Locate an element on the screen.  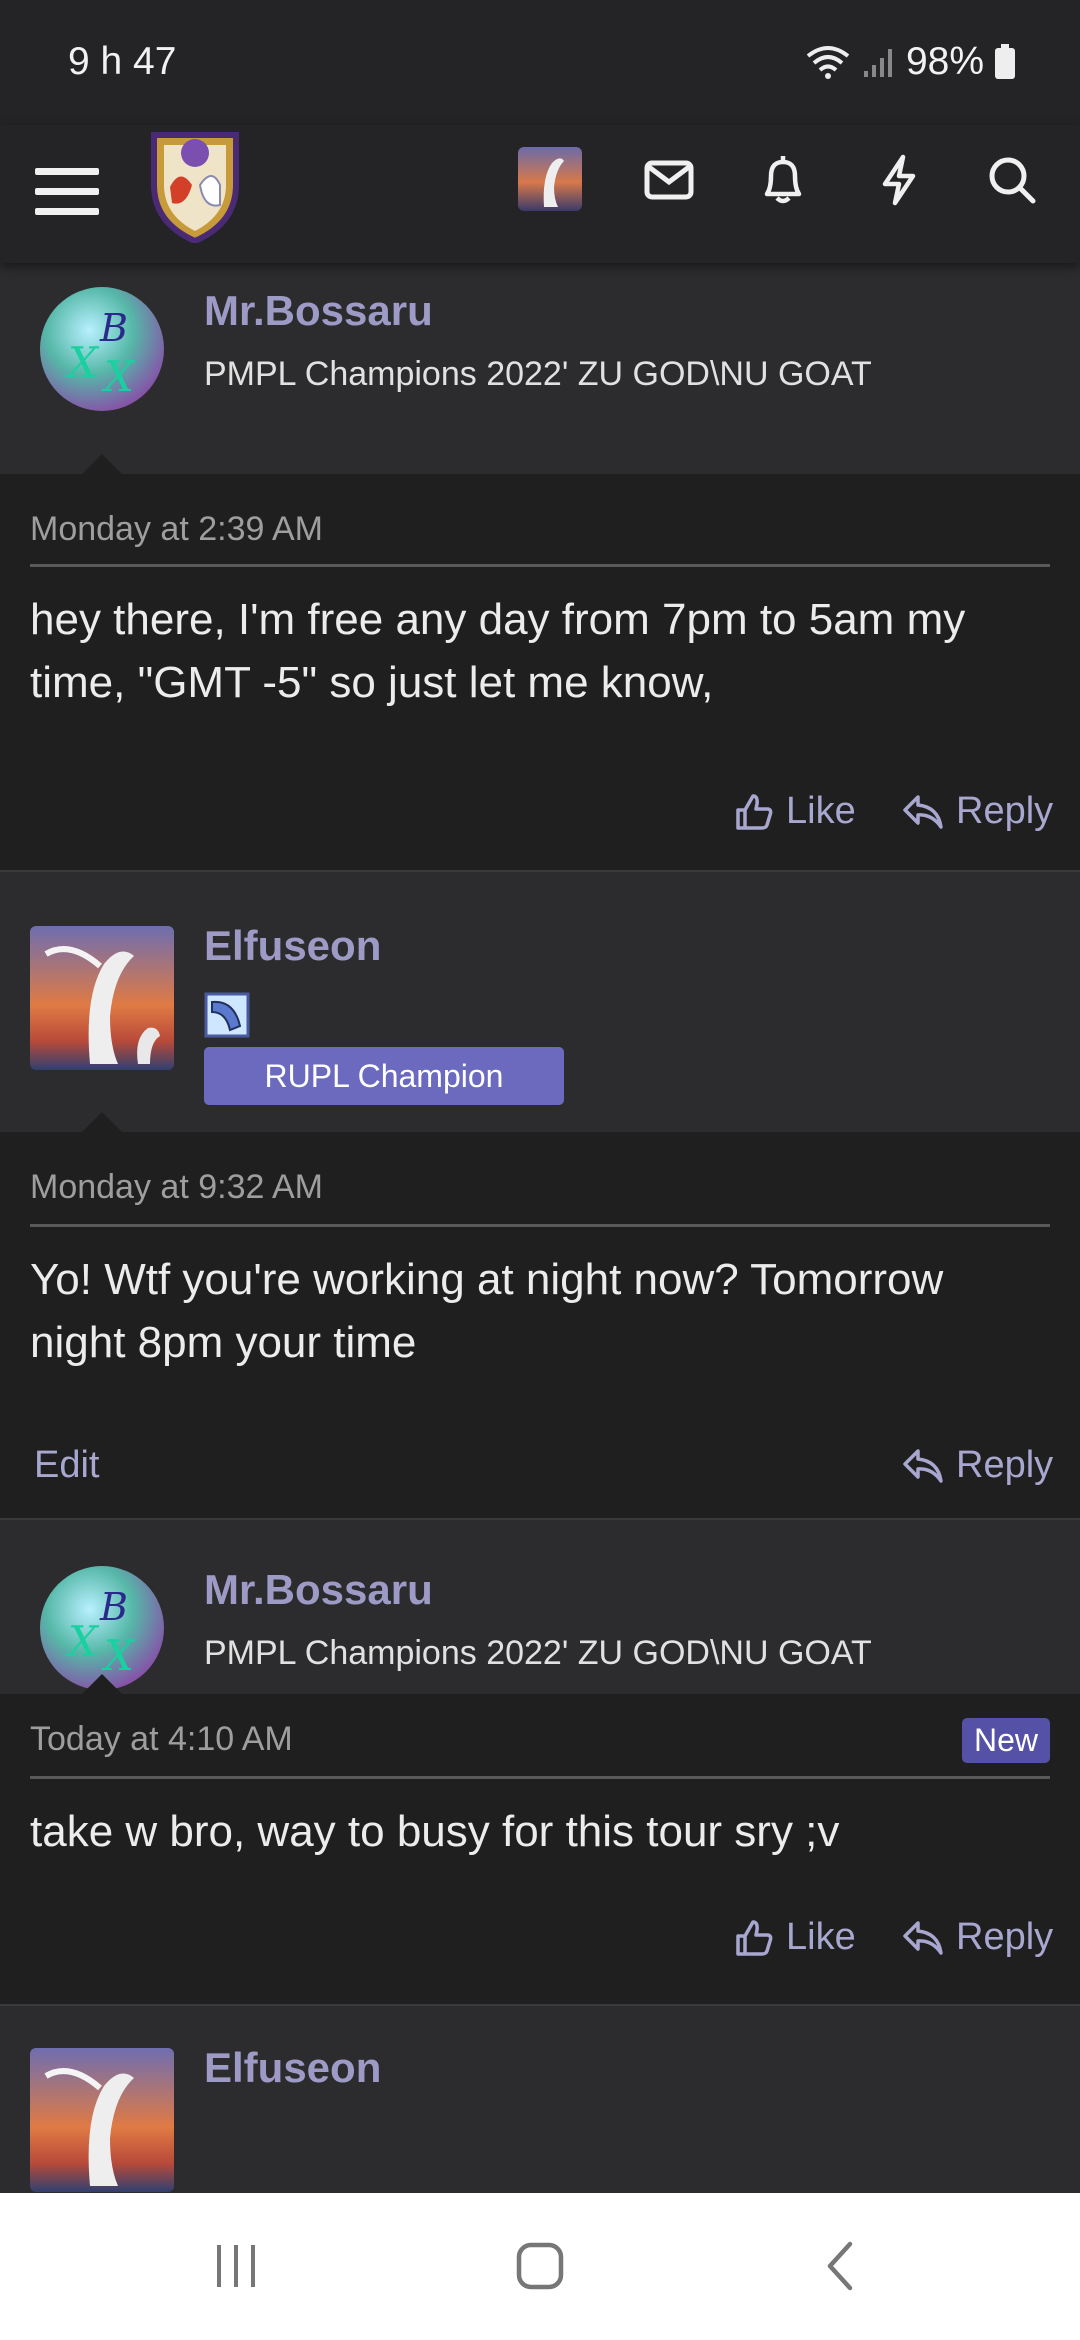
post-header: Elfuseon is located at coordinates (540, 2110).